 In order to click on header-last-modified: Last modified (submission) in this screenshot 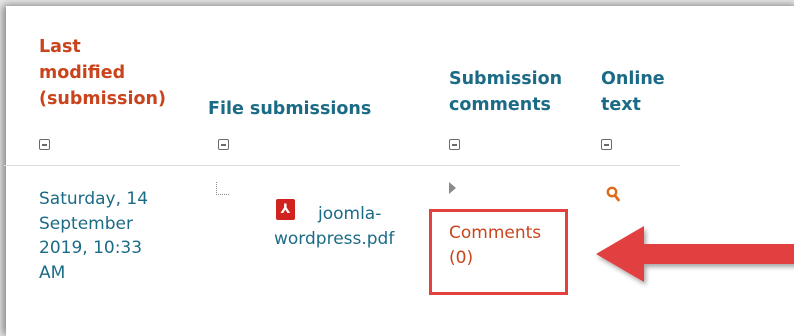, I will do `click(102, 73)`.